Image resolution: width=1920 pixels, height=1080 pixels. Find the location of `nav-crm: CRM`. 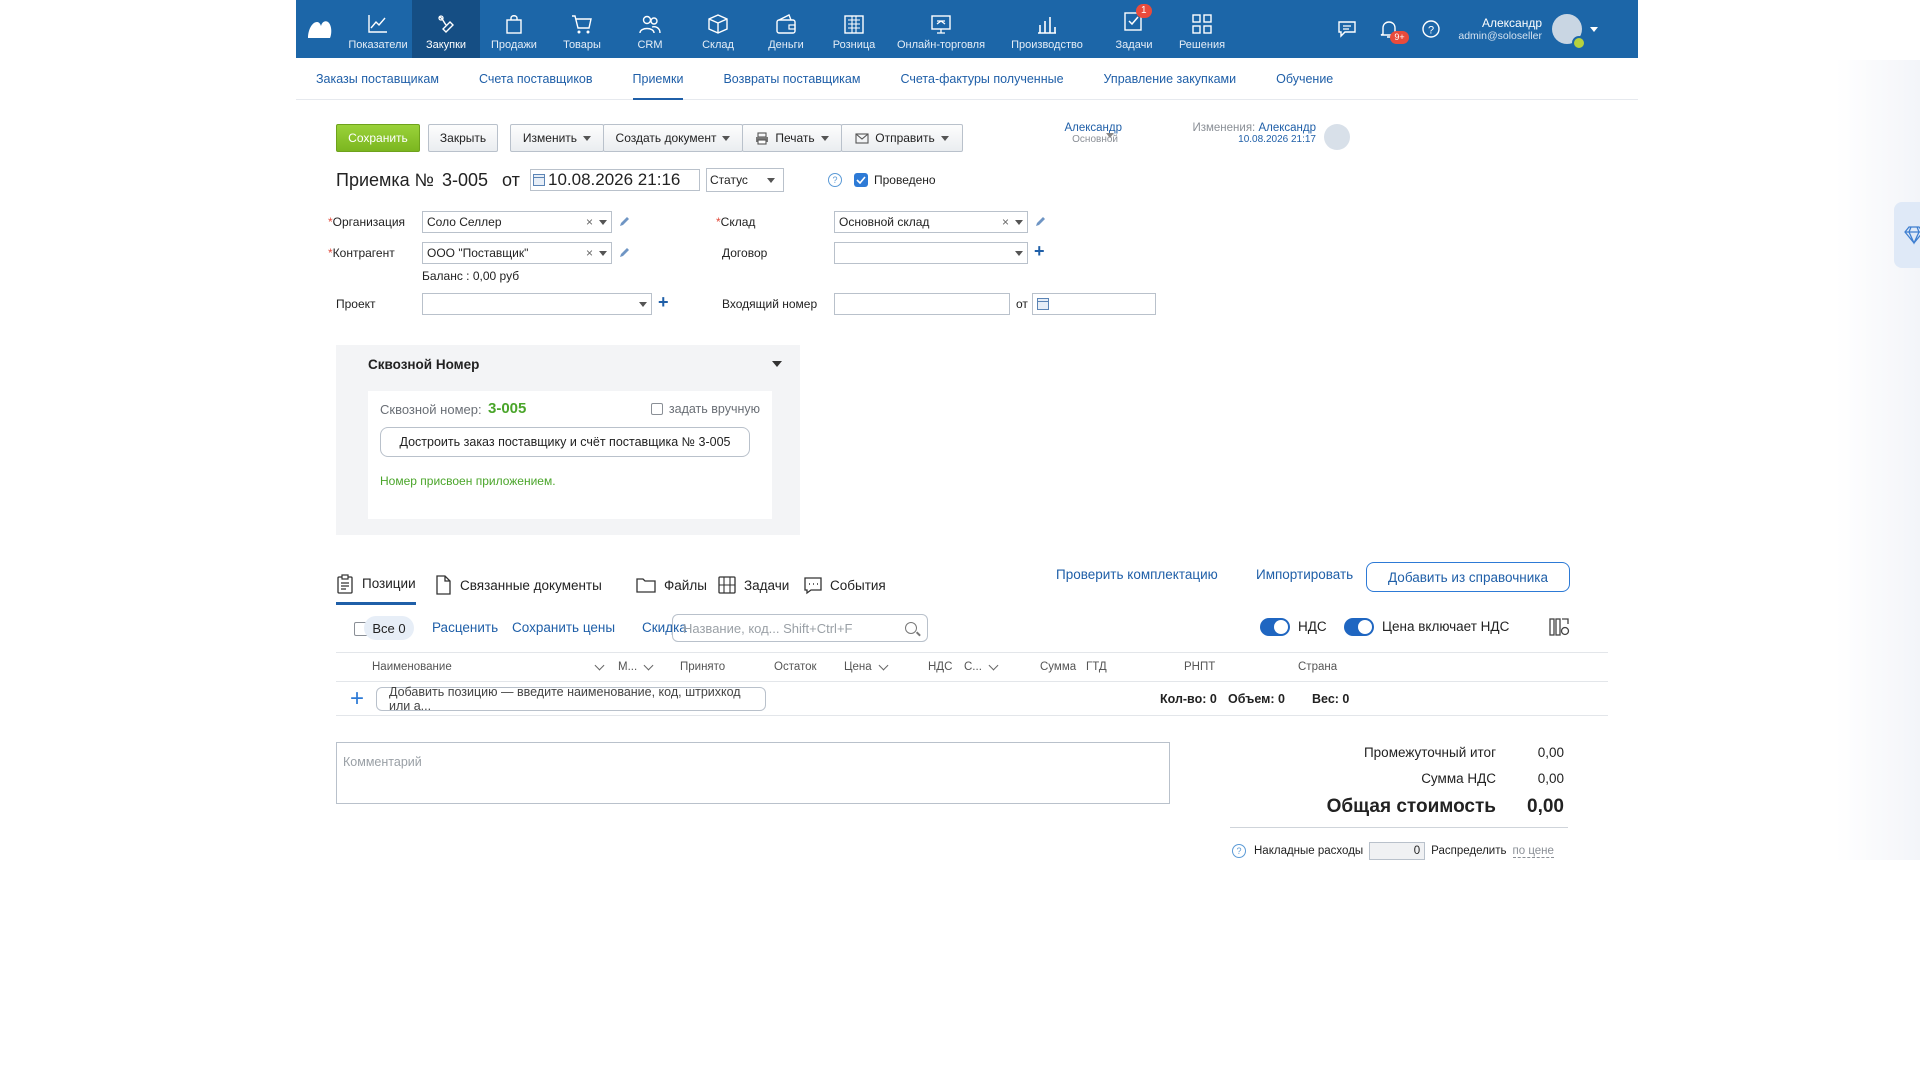

nav-crm: CRM is located at coordinates (650, 29).